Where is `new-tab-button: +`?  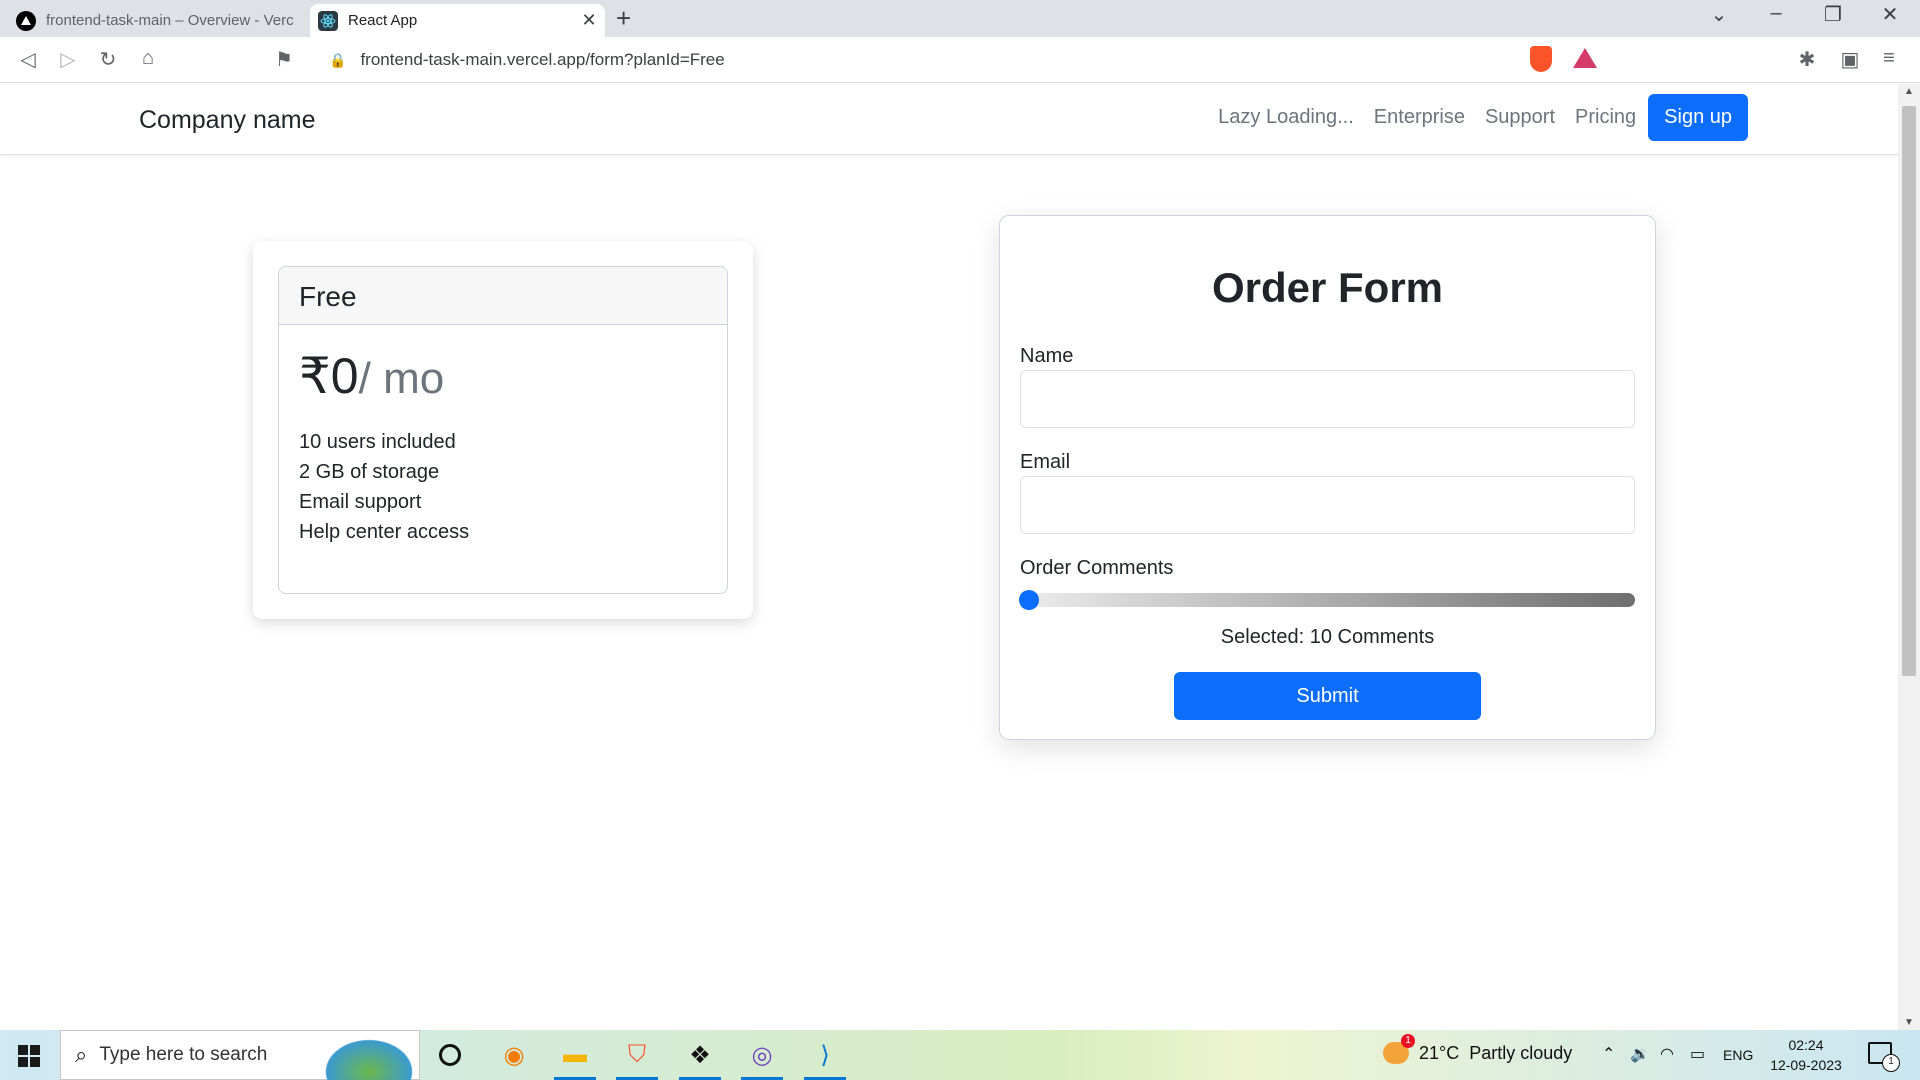
new-tab-button: + is located at coordinates (623, 18).